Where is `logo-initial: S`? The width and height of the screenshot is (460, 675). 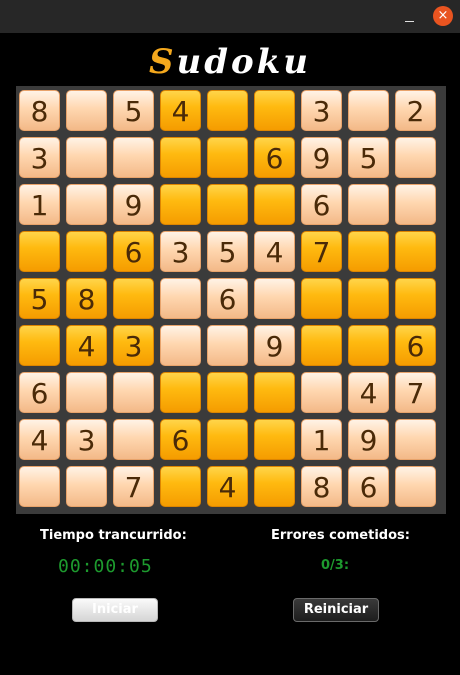
logo-initial: S is located at coordinates (162, 62).